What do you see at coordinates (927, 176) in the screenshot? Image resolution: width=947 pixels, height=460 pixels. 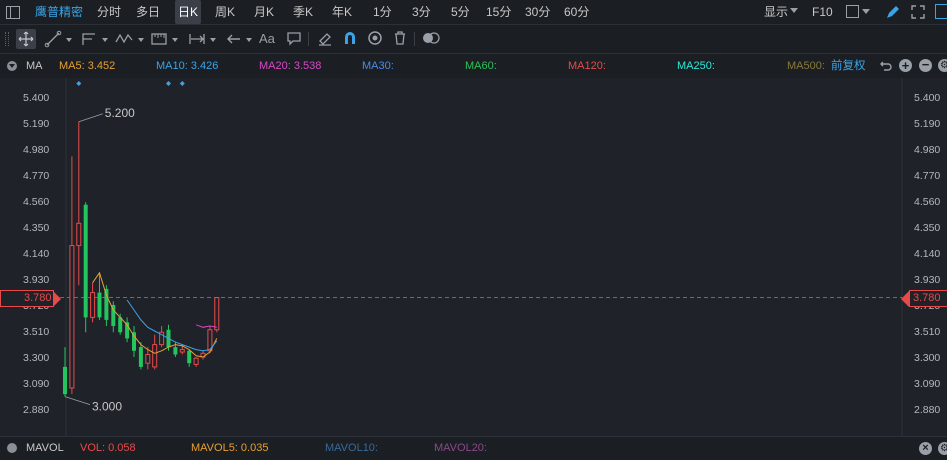 I see `y-tick-right: 4.770` at bounding box center [927, 176].